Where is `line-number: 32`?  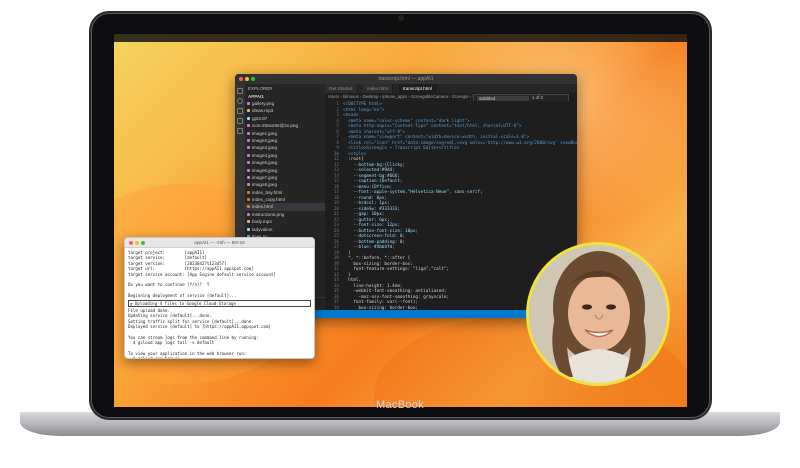
line-number: 32 is located at coordinates (336, 275).